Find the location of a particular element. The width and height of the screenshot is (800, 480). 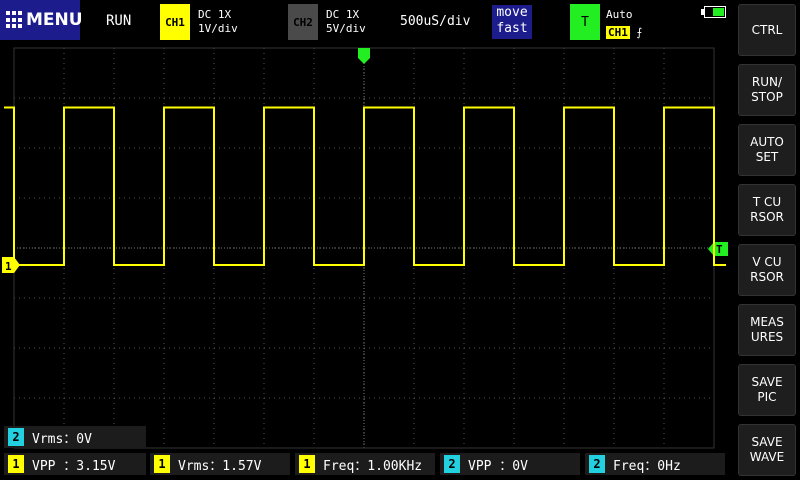

measures-button: MEAS URES is located at coordinates (767, 330).